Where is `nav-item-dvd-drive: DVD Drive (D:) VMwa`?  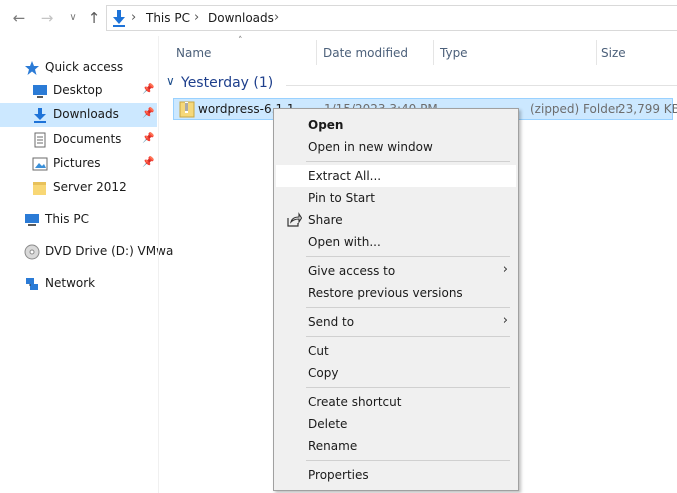
nav-item-dvd-drive: DVD Drive (D:) VMwa is located at coordinates (86, 252).